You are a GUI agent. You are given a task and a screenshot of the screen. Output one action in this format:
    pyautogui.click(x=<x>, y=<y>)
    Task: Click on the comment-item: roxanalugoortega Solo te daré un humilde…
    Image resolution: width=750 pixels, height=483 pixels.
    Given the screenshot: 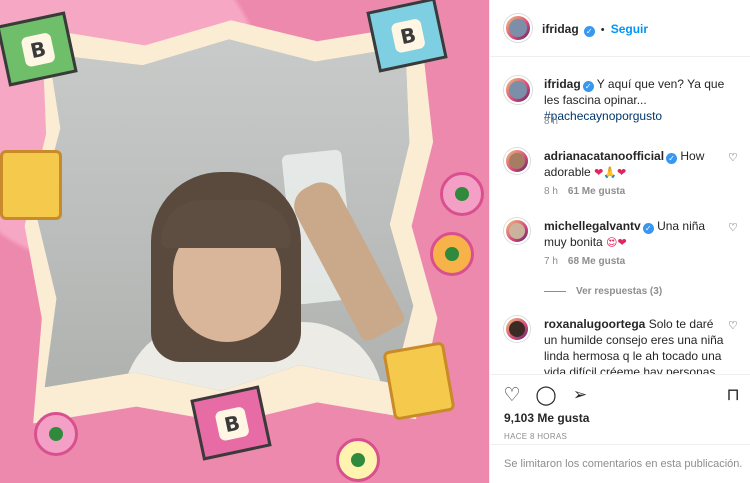 What is the action you would take?
    pyautogui.click(x=622, y=345)
    